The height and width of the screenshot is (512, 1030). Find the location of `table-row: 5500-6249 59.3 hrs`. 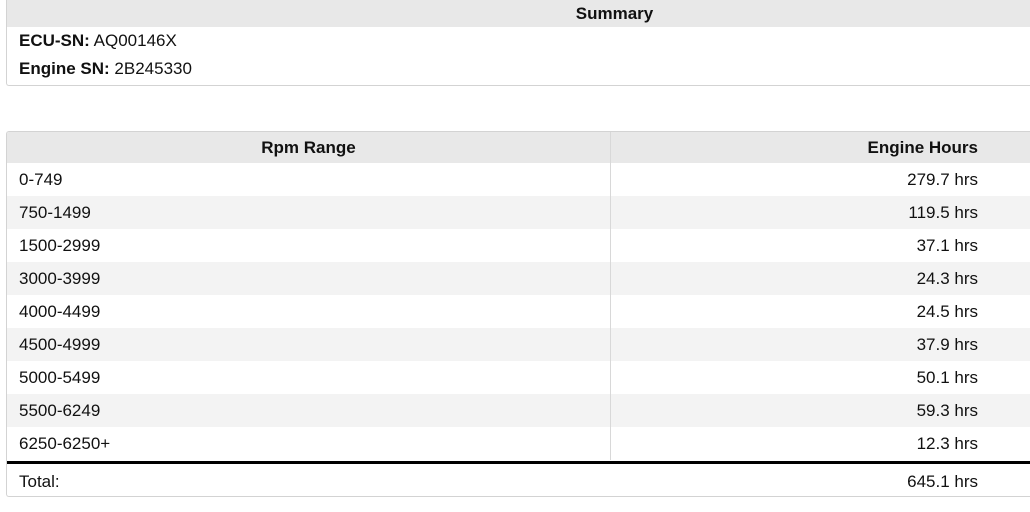

table-row: 5500-6249 59.3 hrs is located at coordinates (518, 410).